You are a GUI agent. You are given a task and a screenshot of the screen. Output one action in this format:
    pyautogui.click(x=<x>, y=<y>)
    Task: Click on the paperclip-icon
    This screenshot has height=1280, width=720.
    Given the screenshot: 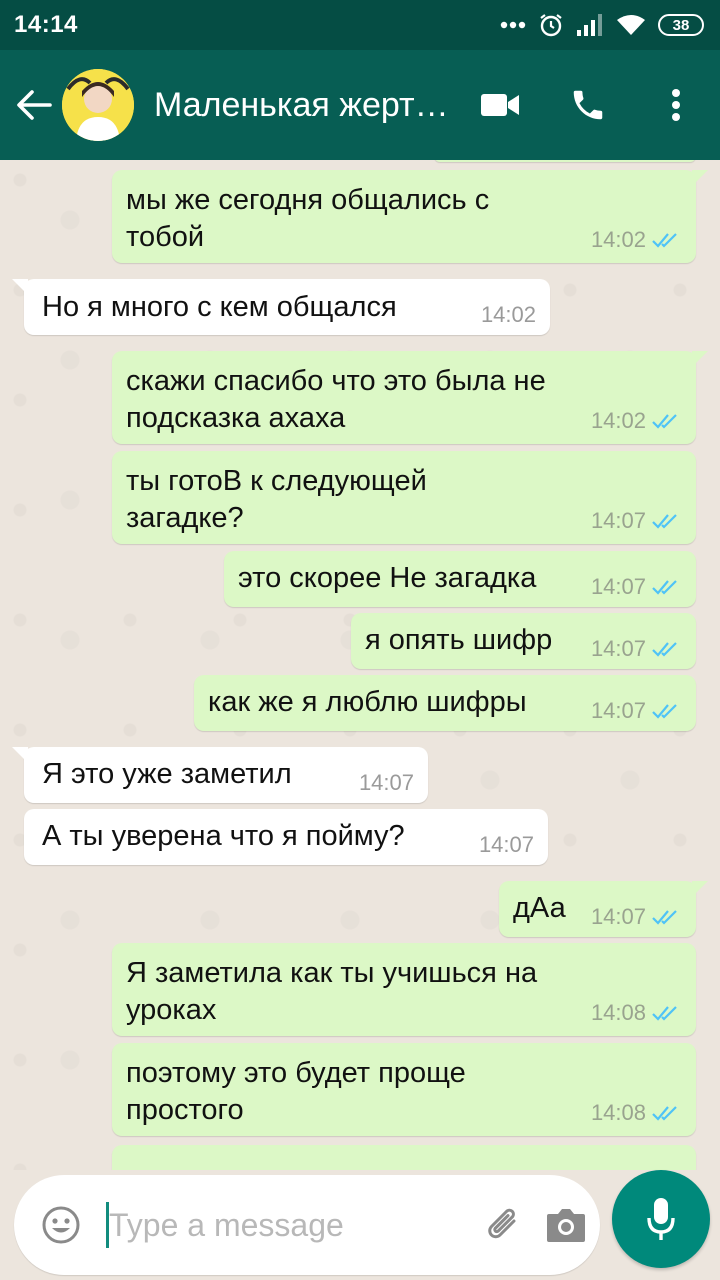 What is the action you would take?
    pyautogui.click(x=502, y=1223)
    